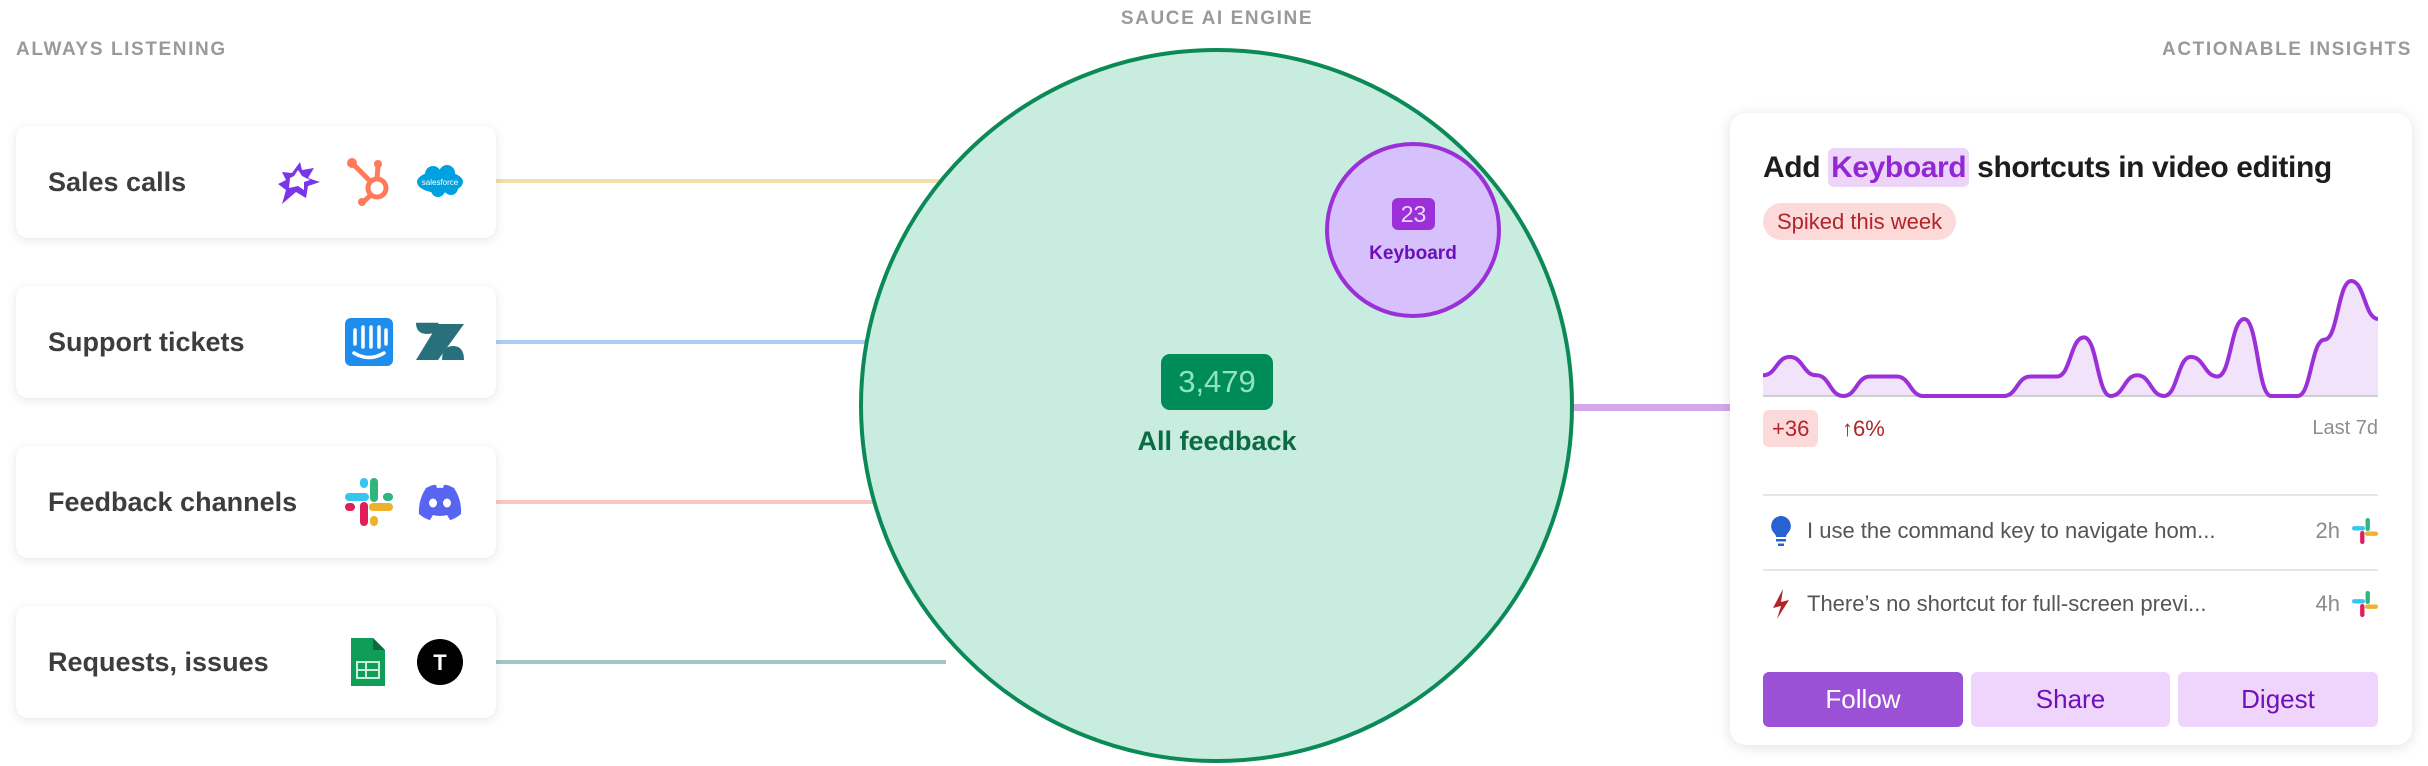 Image resolution: width=2428 pixels, height=766 pixels. What do you see at coordinates (440, 502) in the screenshot?
I see `discord-icon` at bounding box center [440, 502].